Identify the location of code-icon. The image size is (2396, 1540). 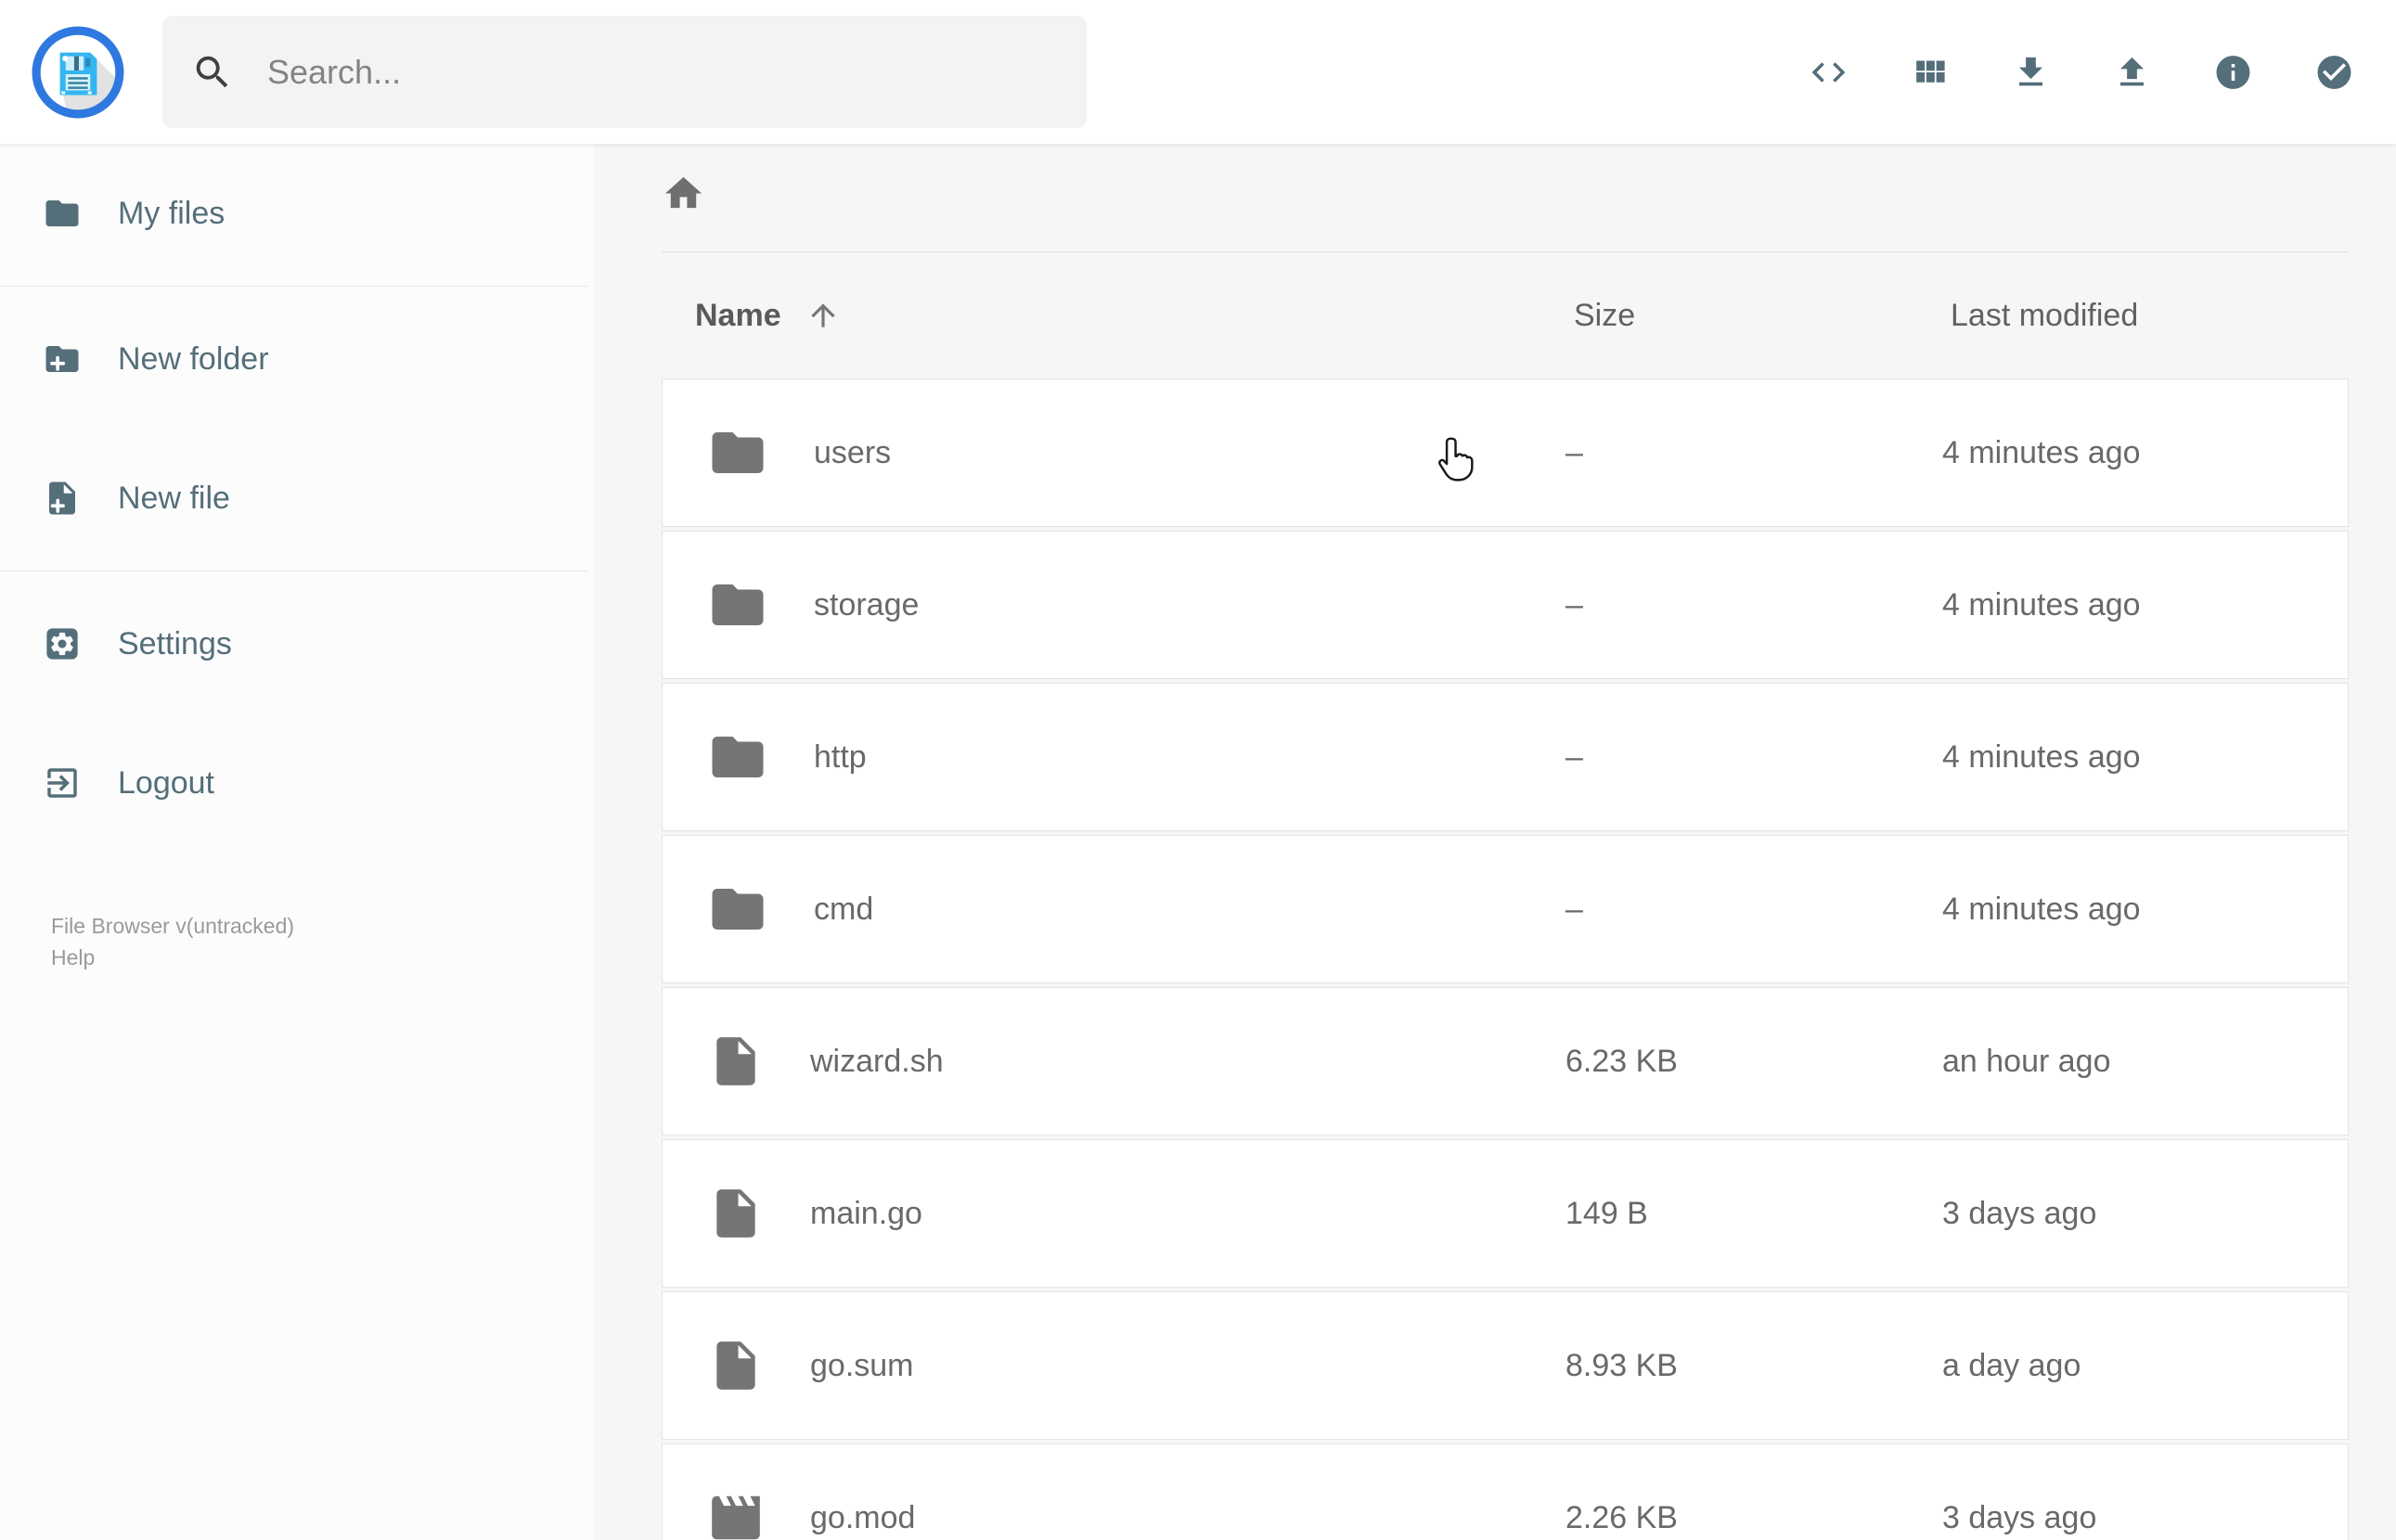
(1828, 72).